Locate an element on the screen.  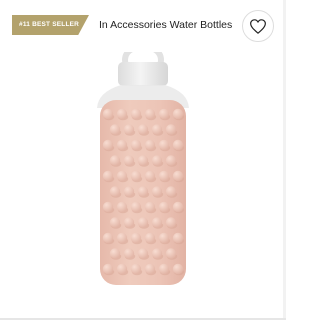
category-breadcrumb: In Accessories Water Bottles is located at coordinates (165, 25).